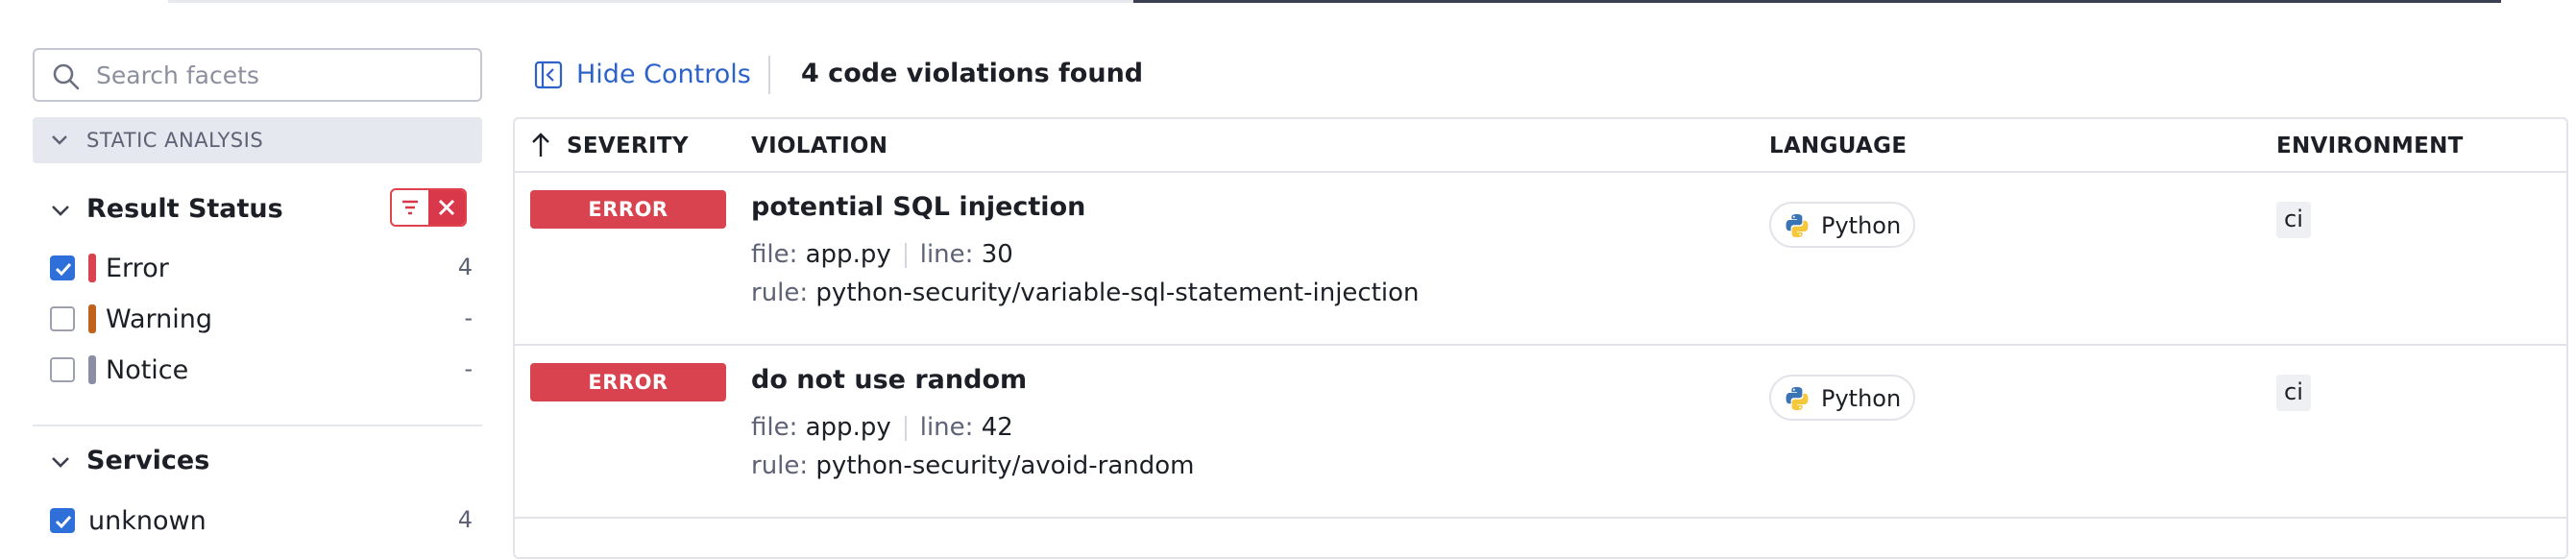 Image resolution: width=2576 pixels, height=559 pixels. What do you see at coordinates (664, 74) in the screenshot?
I see `hide-controls-label: Hide Controls` at bounding box center [664, 74].